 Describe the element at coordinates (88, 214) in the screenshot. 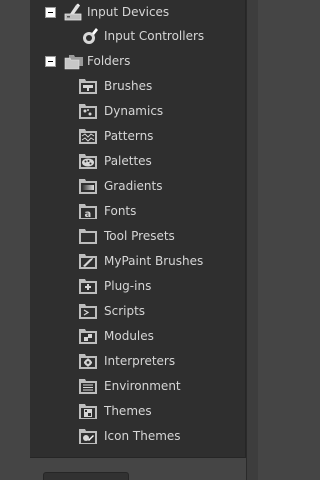

I see `svg-text: a` at that location.